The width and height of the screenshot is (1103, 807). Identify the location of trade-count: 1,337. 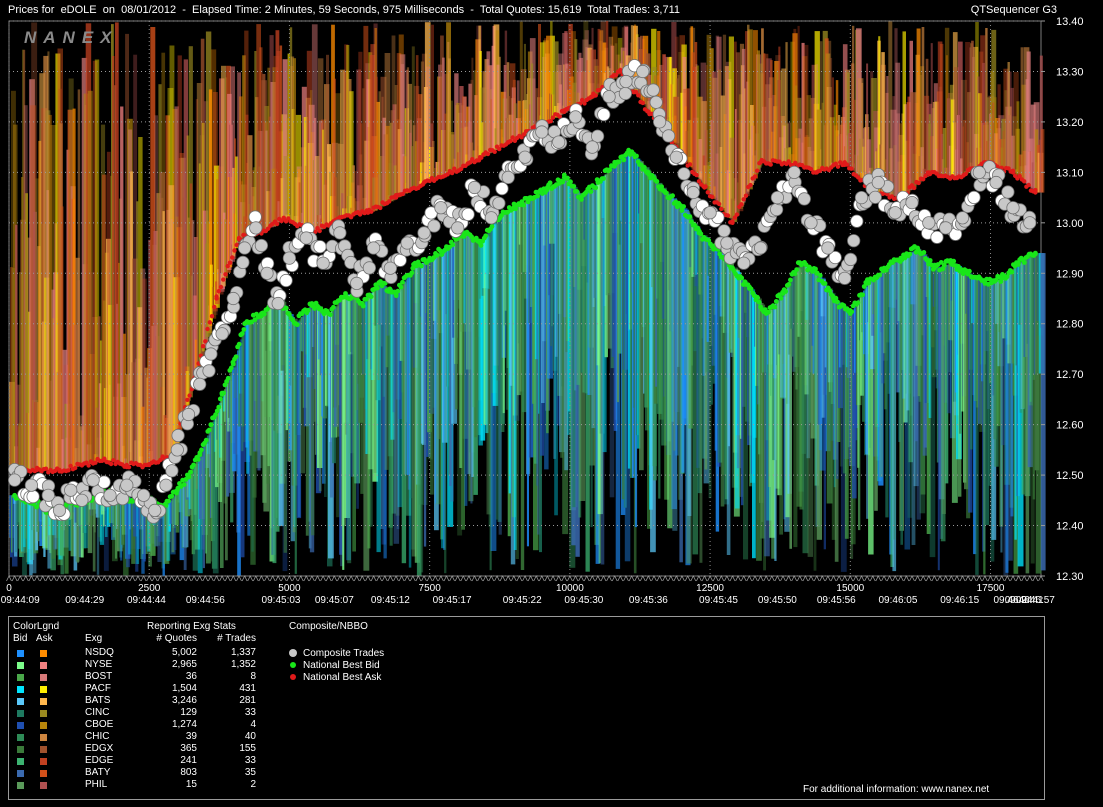
(243, 652).